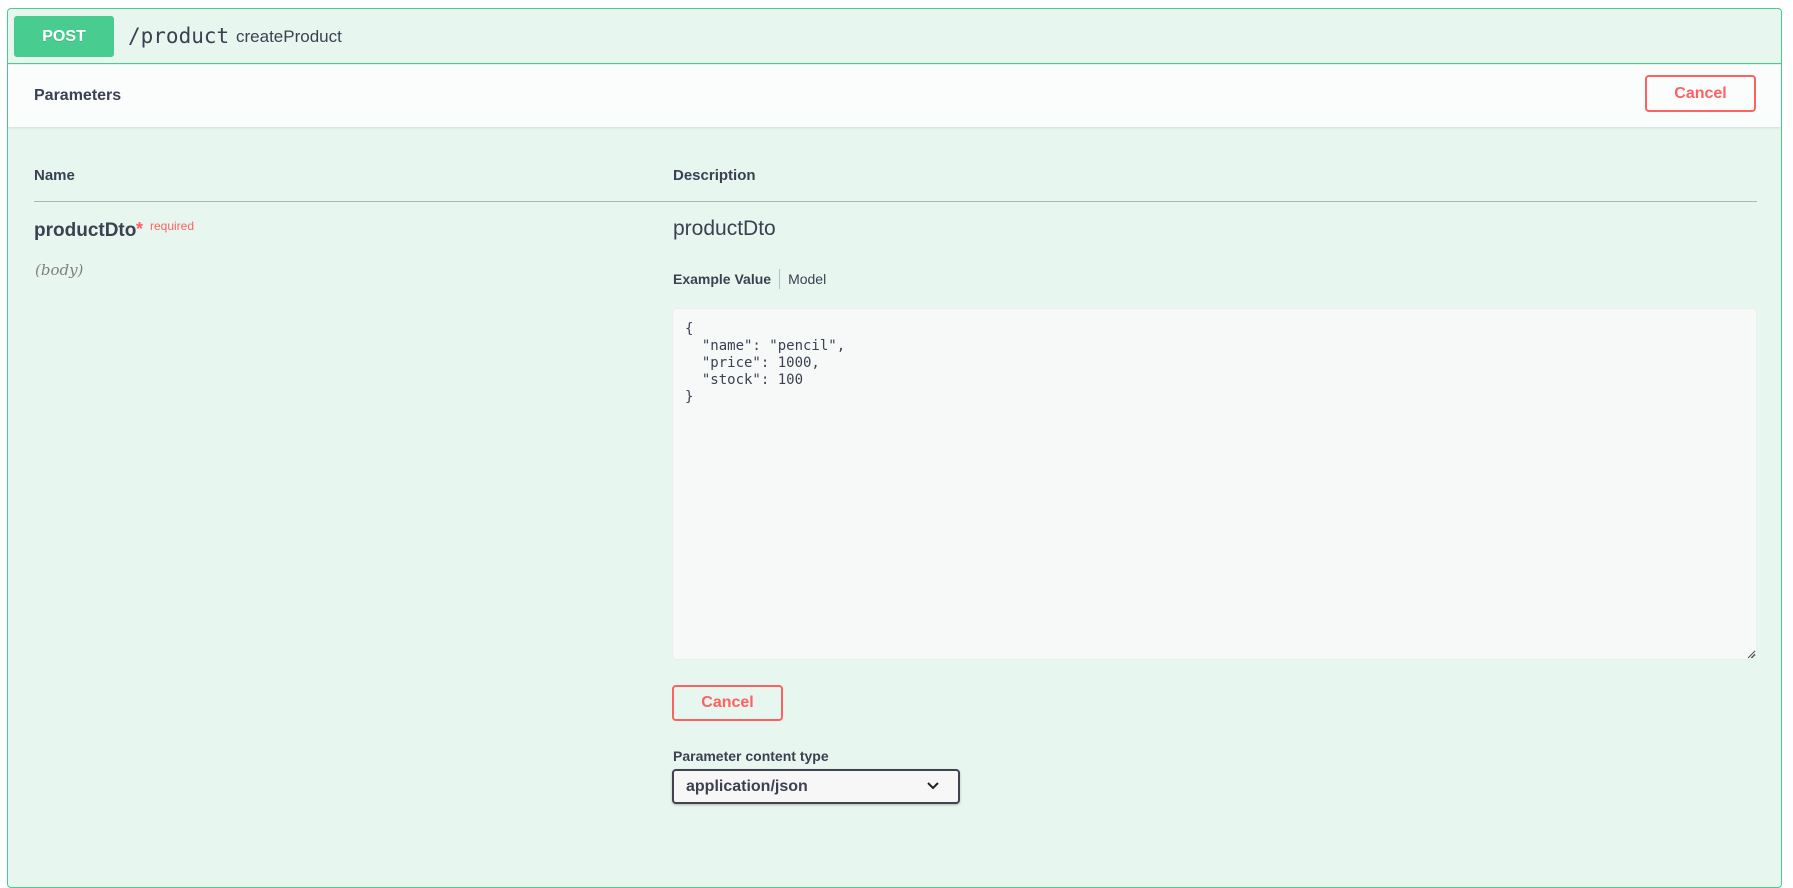  I want to click on name-column-header: Name, so click(54, 175).